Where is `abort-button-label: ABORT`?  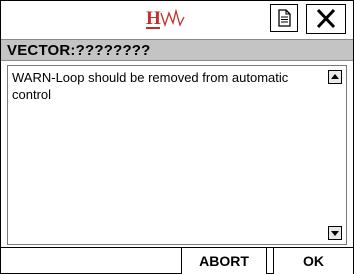
abort-button-label: ABORT is located at coordinates (224, 261).